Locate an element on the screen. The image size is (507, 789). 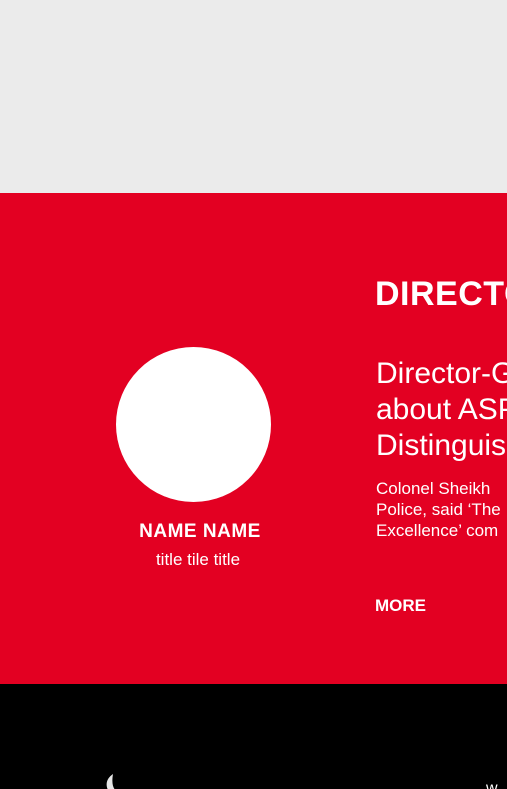
excerpt-line: Excellence’ com is located at coordinates (437, 530).